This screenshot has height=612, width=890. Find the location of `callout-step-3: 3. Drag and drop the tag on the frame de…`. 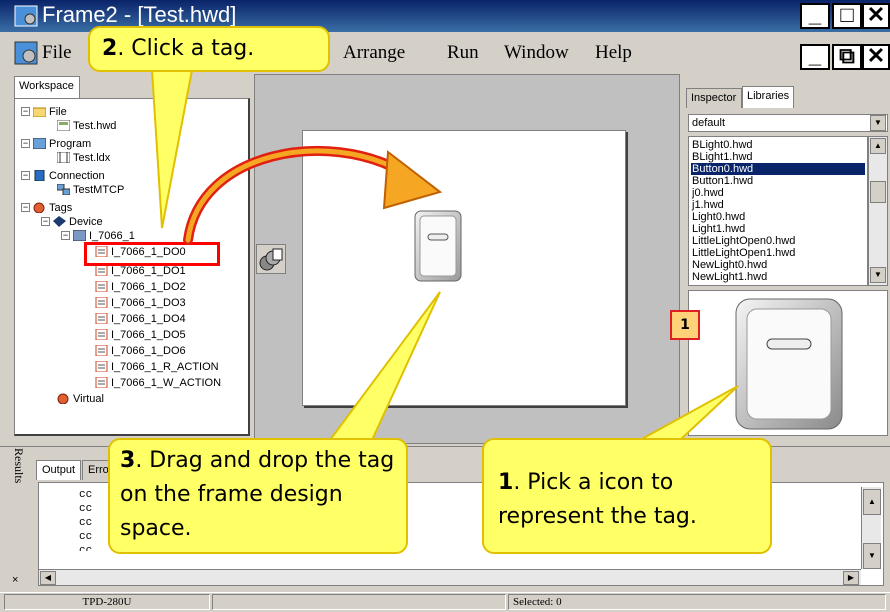

callout-step-3: 3. Drag and drop the tag on the frame de… is located at coordinates (258, 496).